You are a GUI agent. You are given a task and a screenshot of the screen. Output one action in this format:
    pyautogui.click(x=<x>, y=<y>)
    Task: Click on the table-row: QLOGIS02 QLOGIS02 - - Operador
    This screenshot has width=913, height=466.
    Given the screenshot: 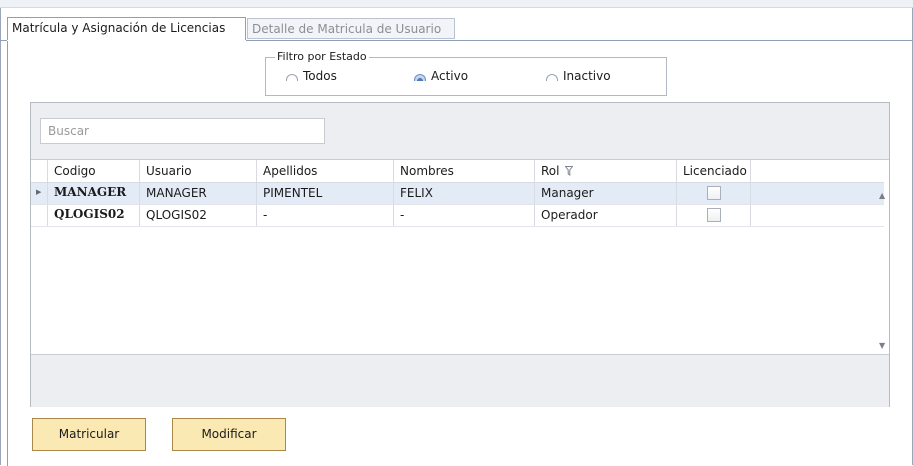 What is the action you would take?
    pyautogui.click(x=457, y=216)
    